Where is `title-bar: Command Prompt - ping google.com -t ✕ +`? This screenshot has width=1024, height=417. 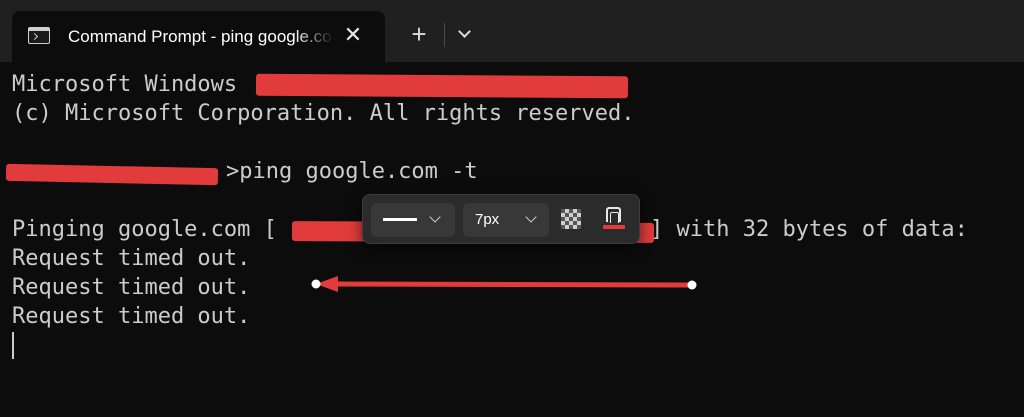 title-bar: Command Prompt - ping google.com -t ✕ + is located at coordinates (512, 31).